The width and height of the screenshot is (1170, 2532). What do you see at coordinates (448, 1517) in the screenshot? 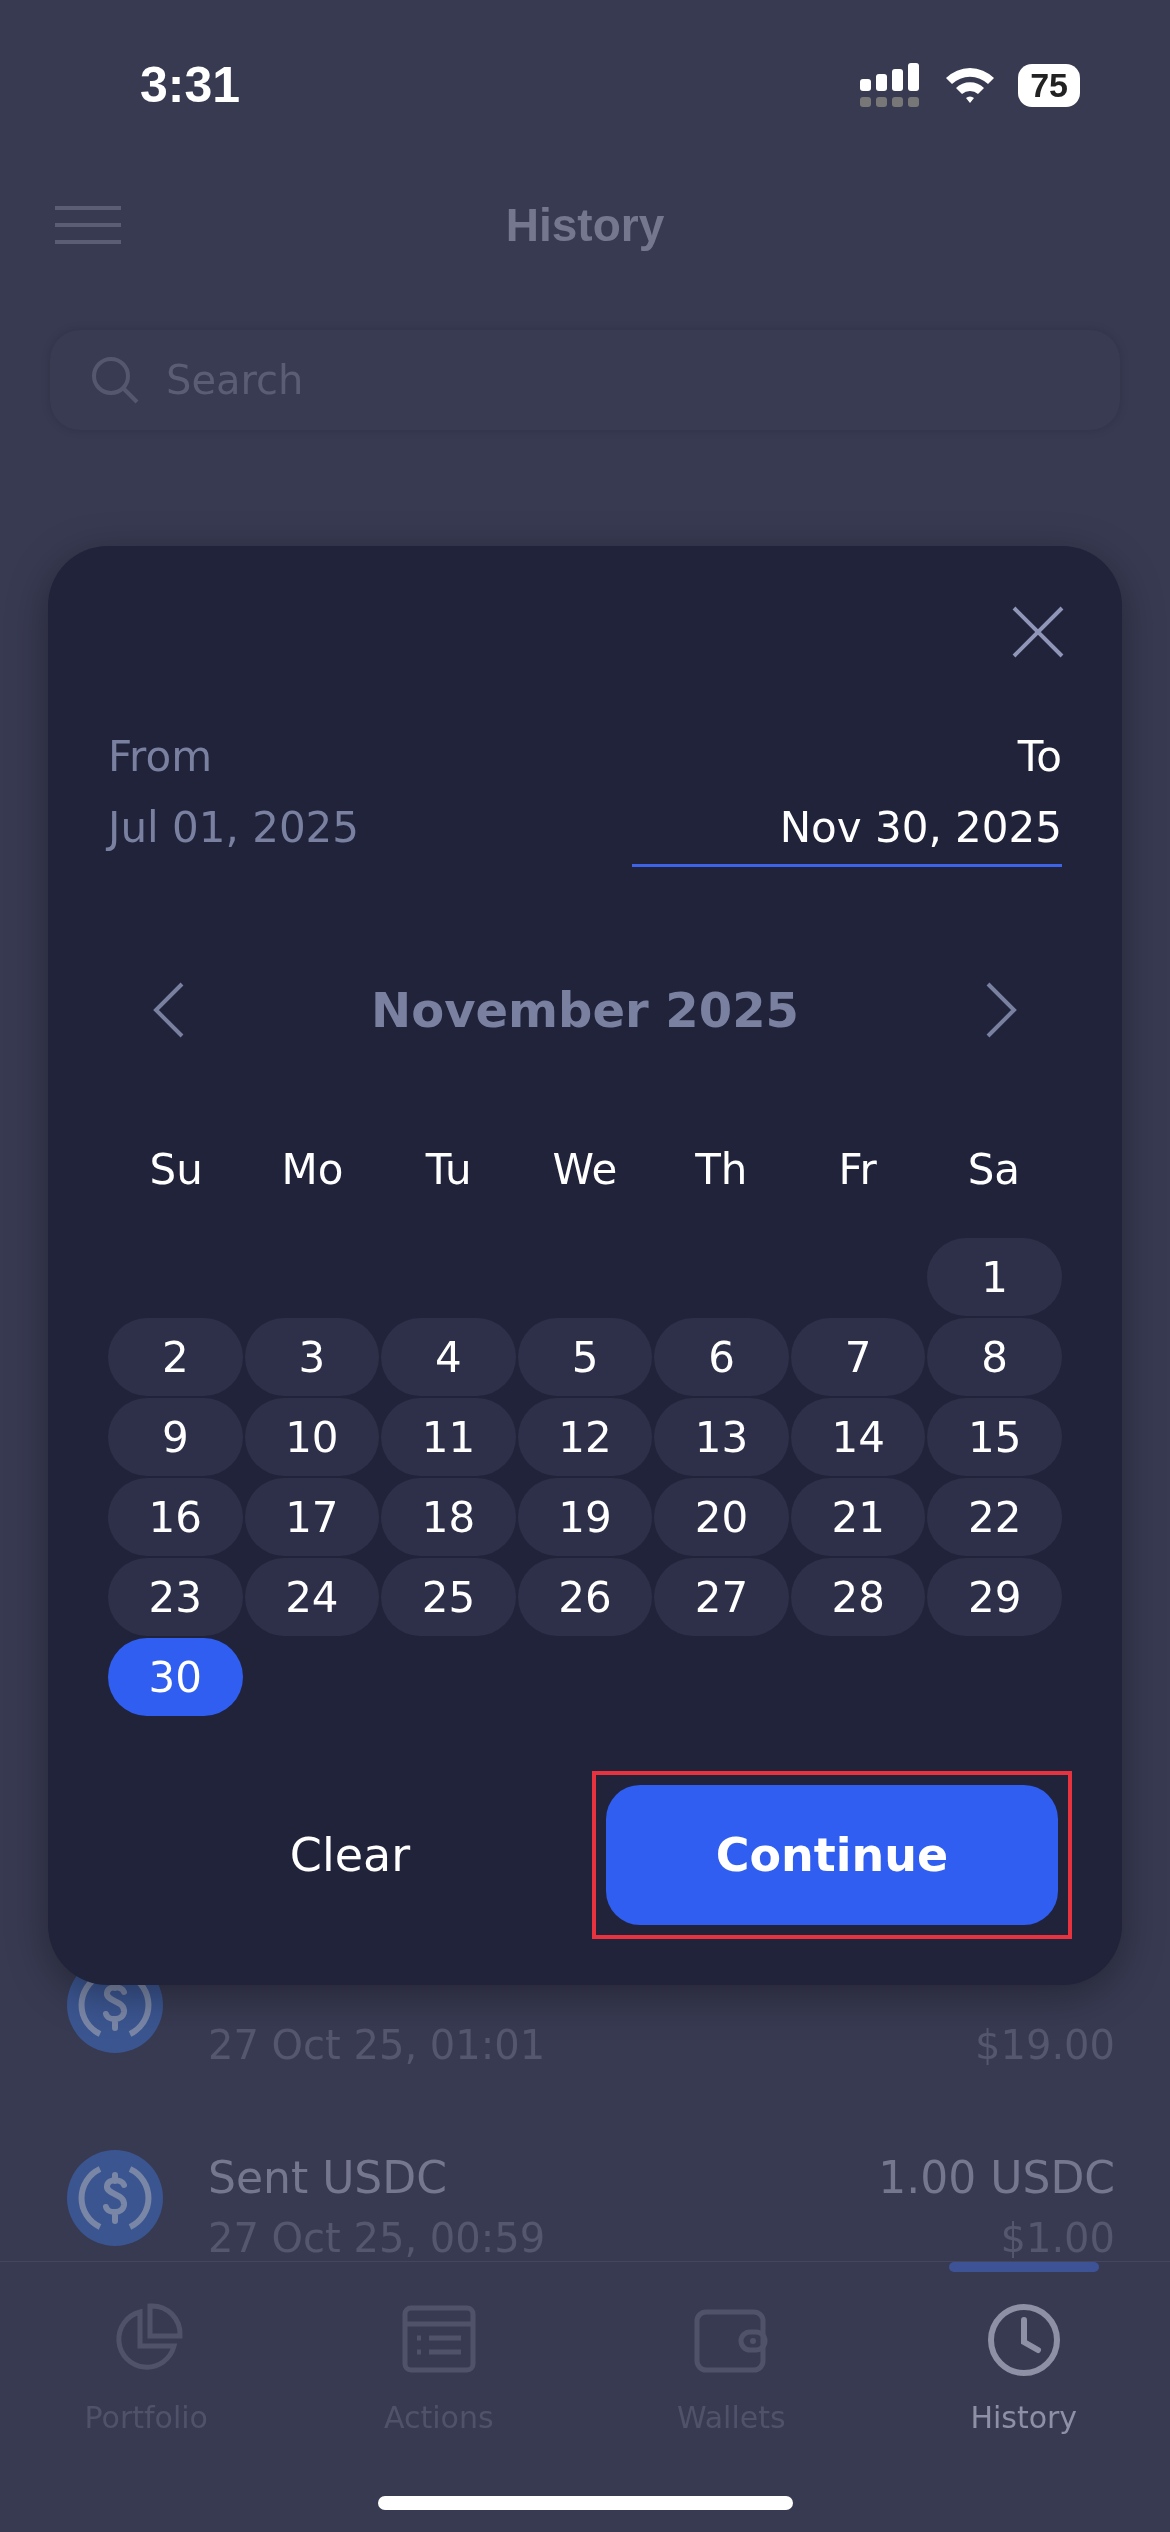
I see `calendar-day: 18` at bounding box center [448, 1517].